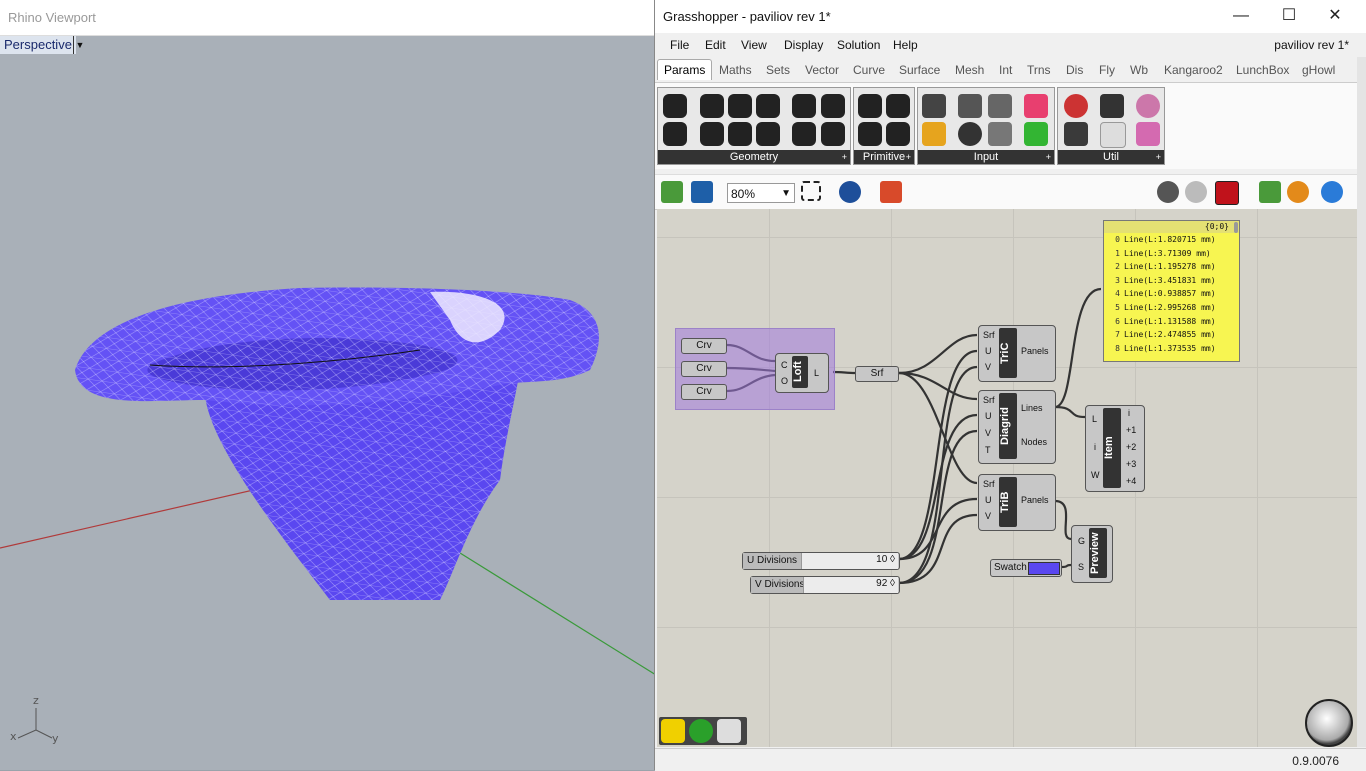 This screenshot has width=1366, height=771. Describe the element at coordinates (704, 346) in the screenshot. I see `crv-param-1: Crv` at that location.